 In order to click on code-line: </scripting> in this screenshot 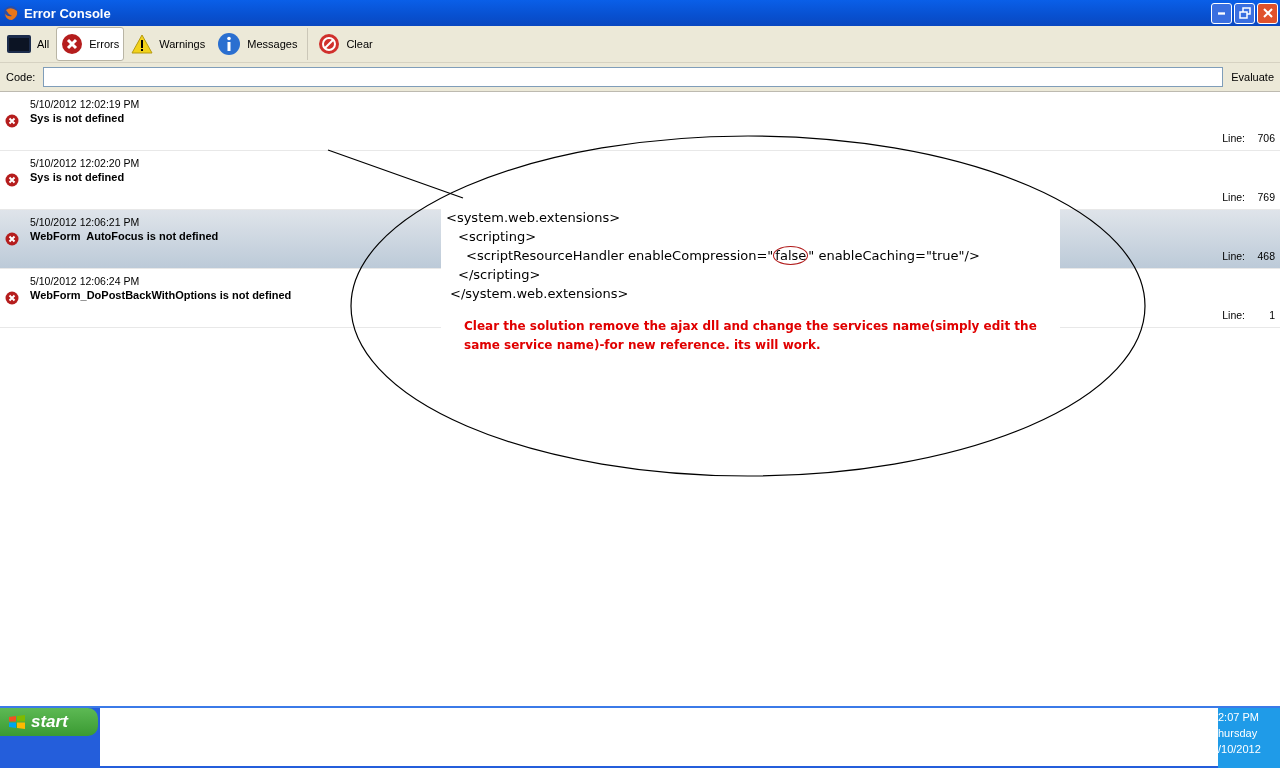, I will do `click(499, 275)`.